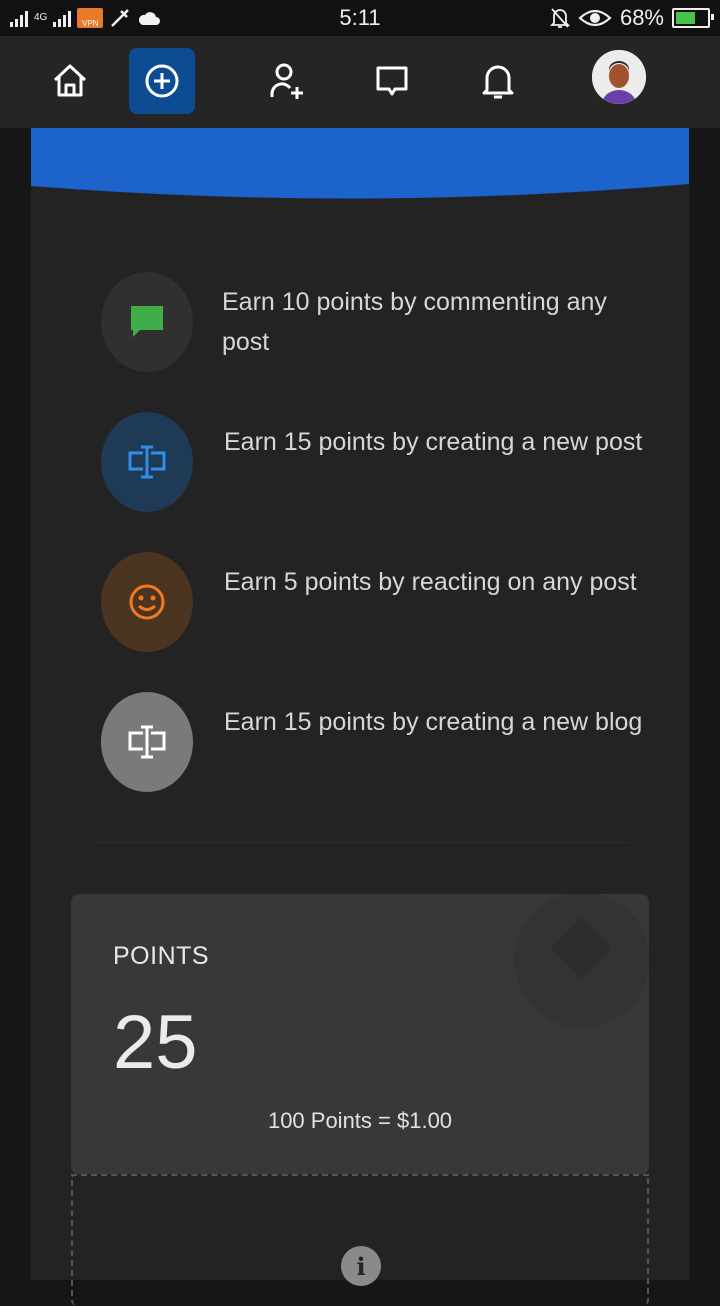  I want to click on points-conversion-rate: 100 Points = $1.00, so click(360, 1120).